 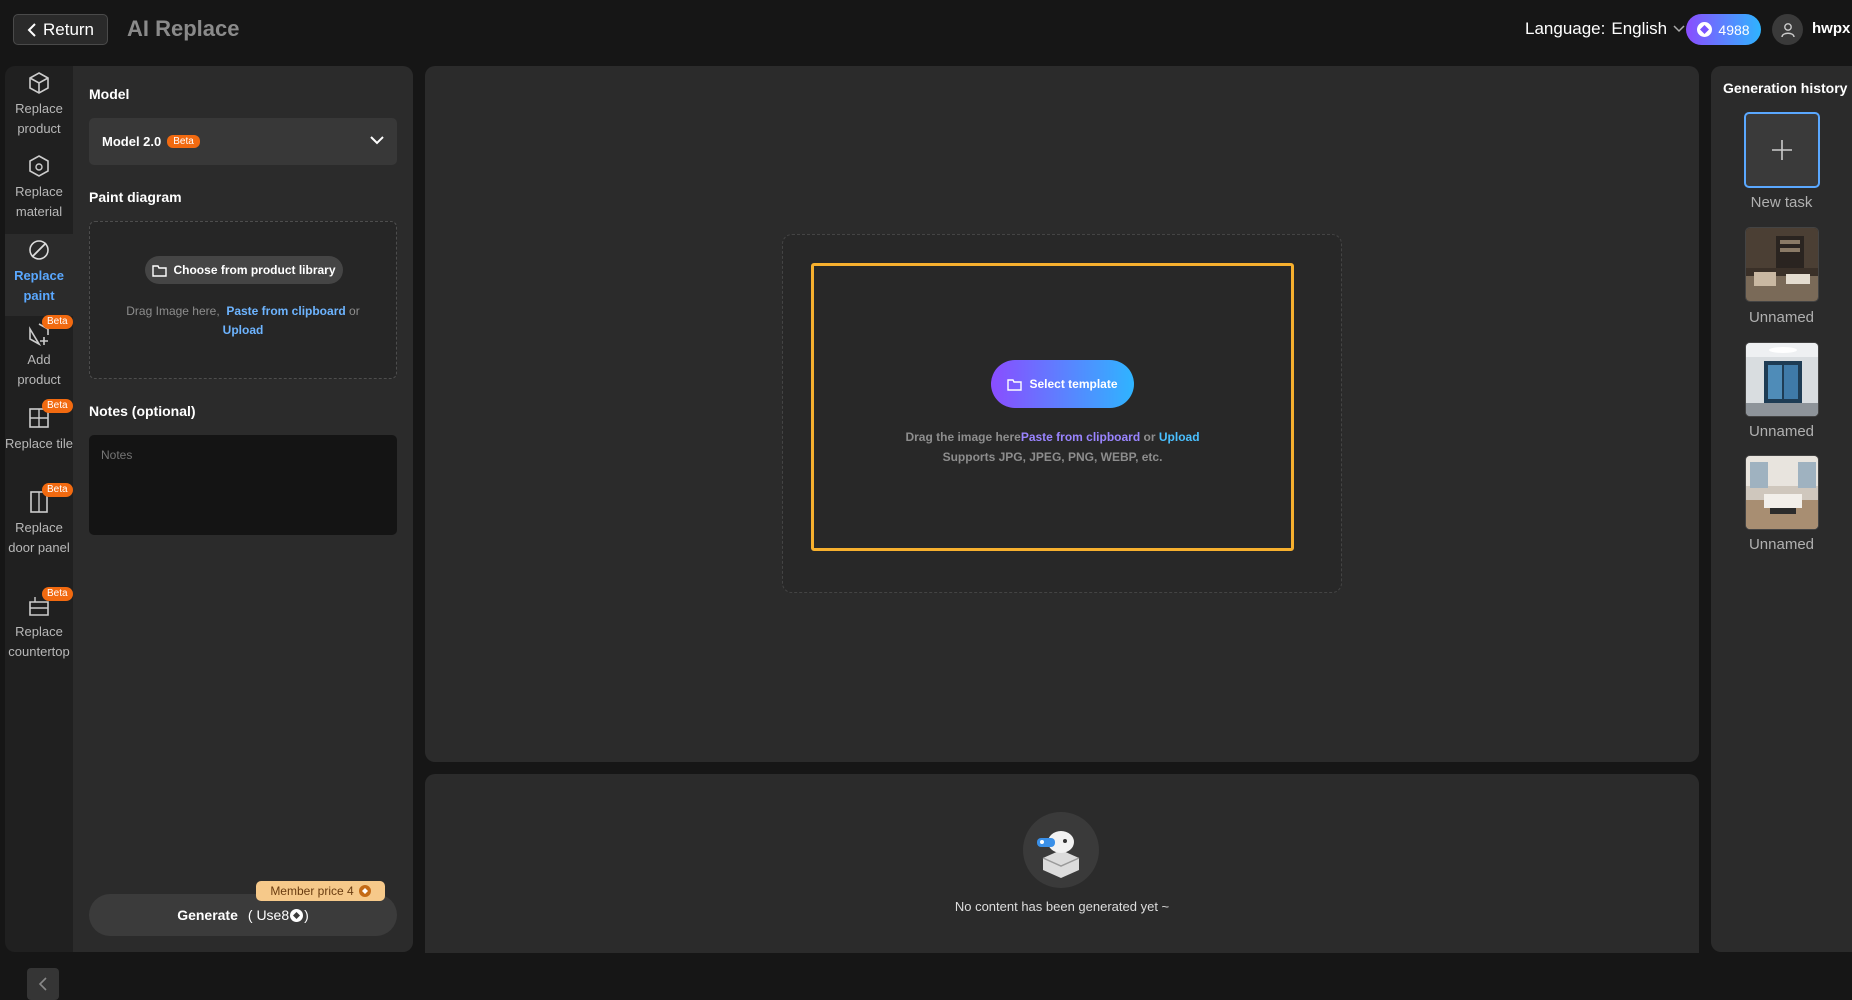 What do you see at coordinates (39, 118) in the screenshot?
I see `tool-label: Replace product` at bounding box center [39, 118].